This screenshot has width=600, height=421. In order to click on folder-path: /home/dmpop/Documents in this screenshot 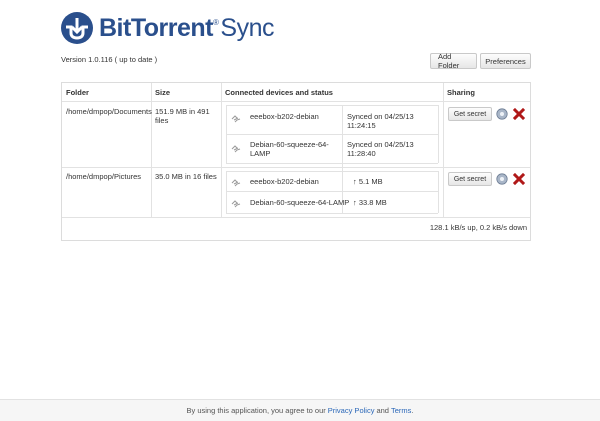, I will do `click(109, 111)`.